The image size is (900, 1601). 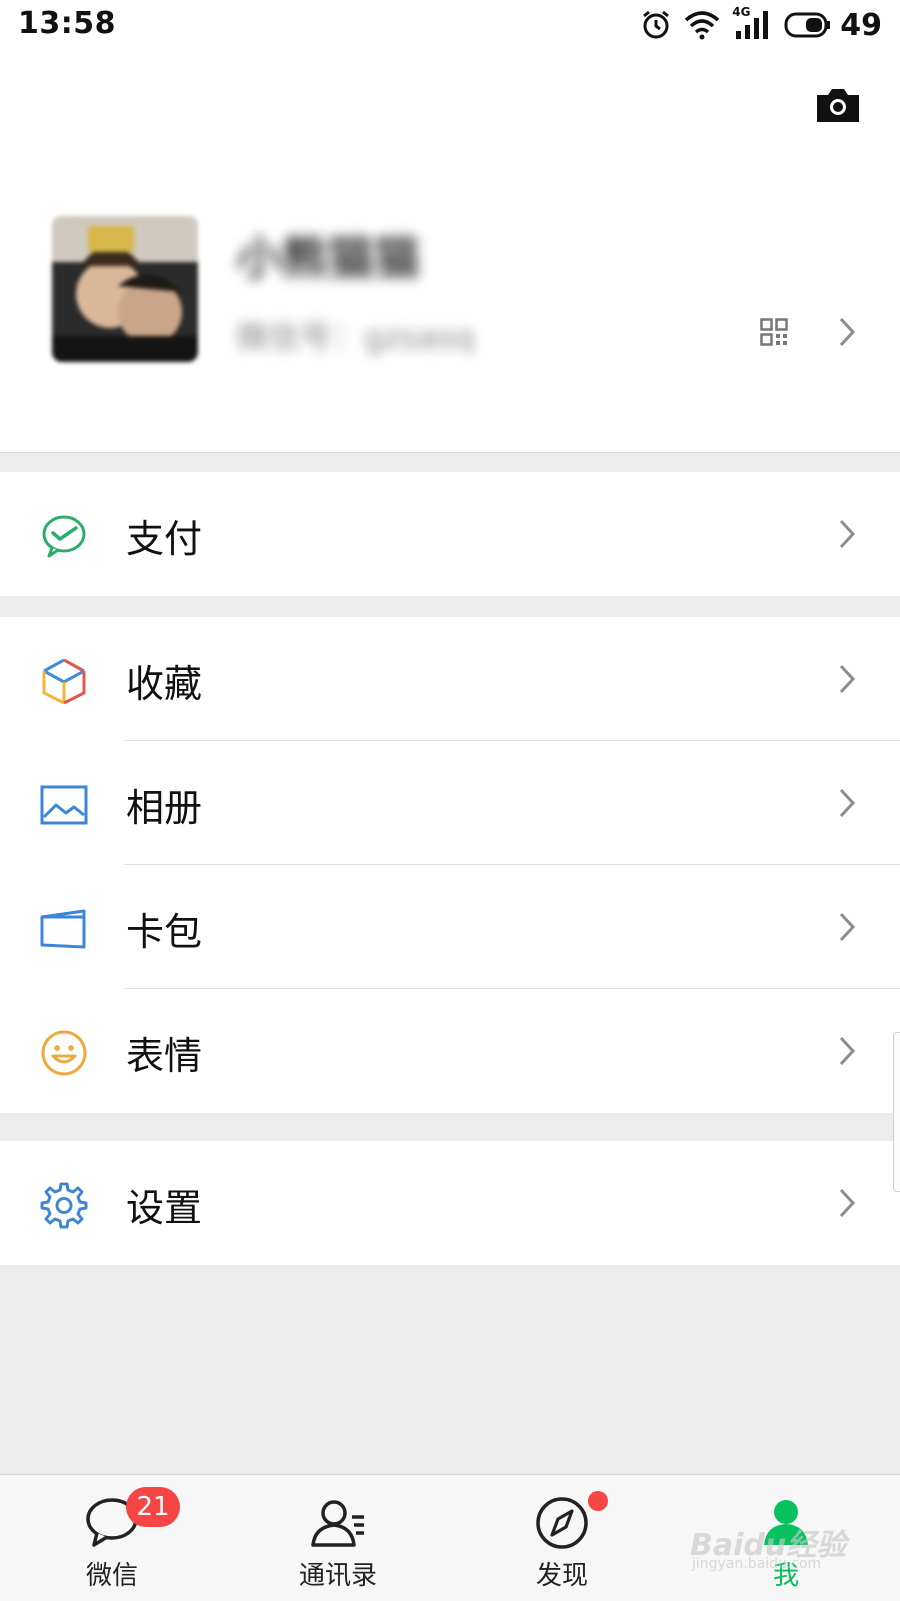 I want to click on menu-label-settings: 设置, so click(x=164, y=1208).